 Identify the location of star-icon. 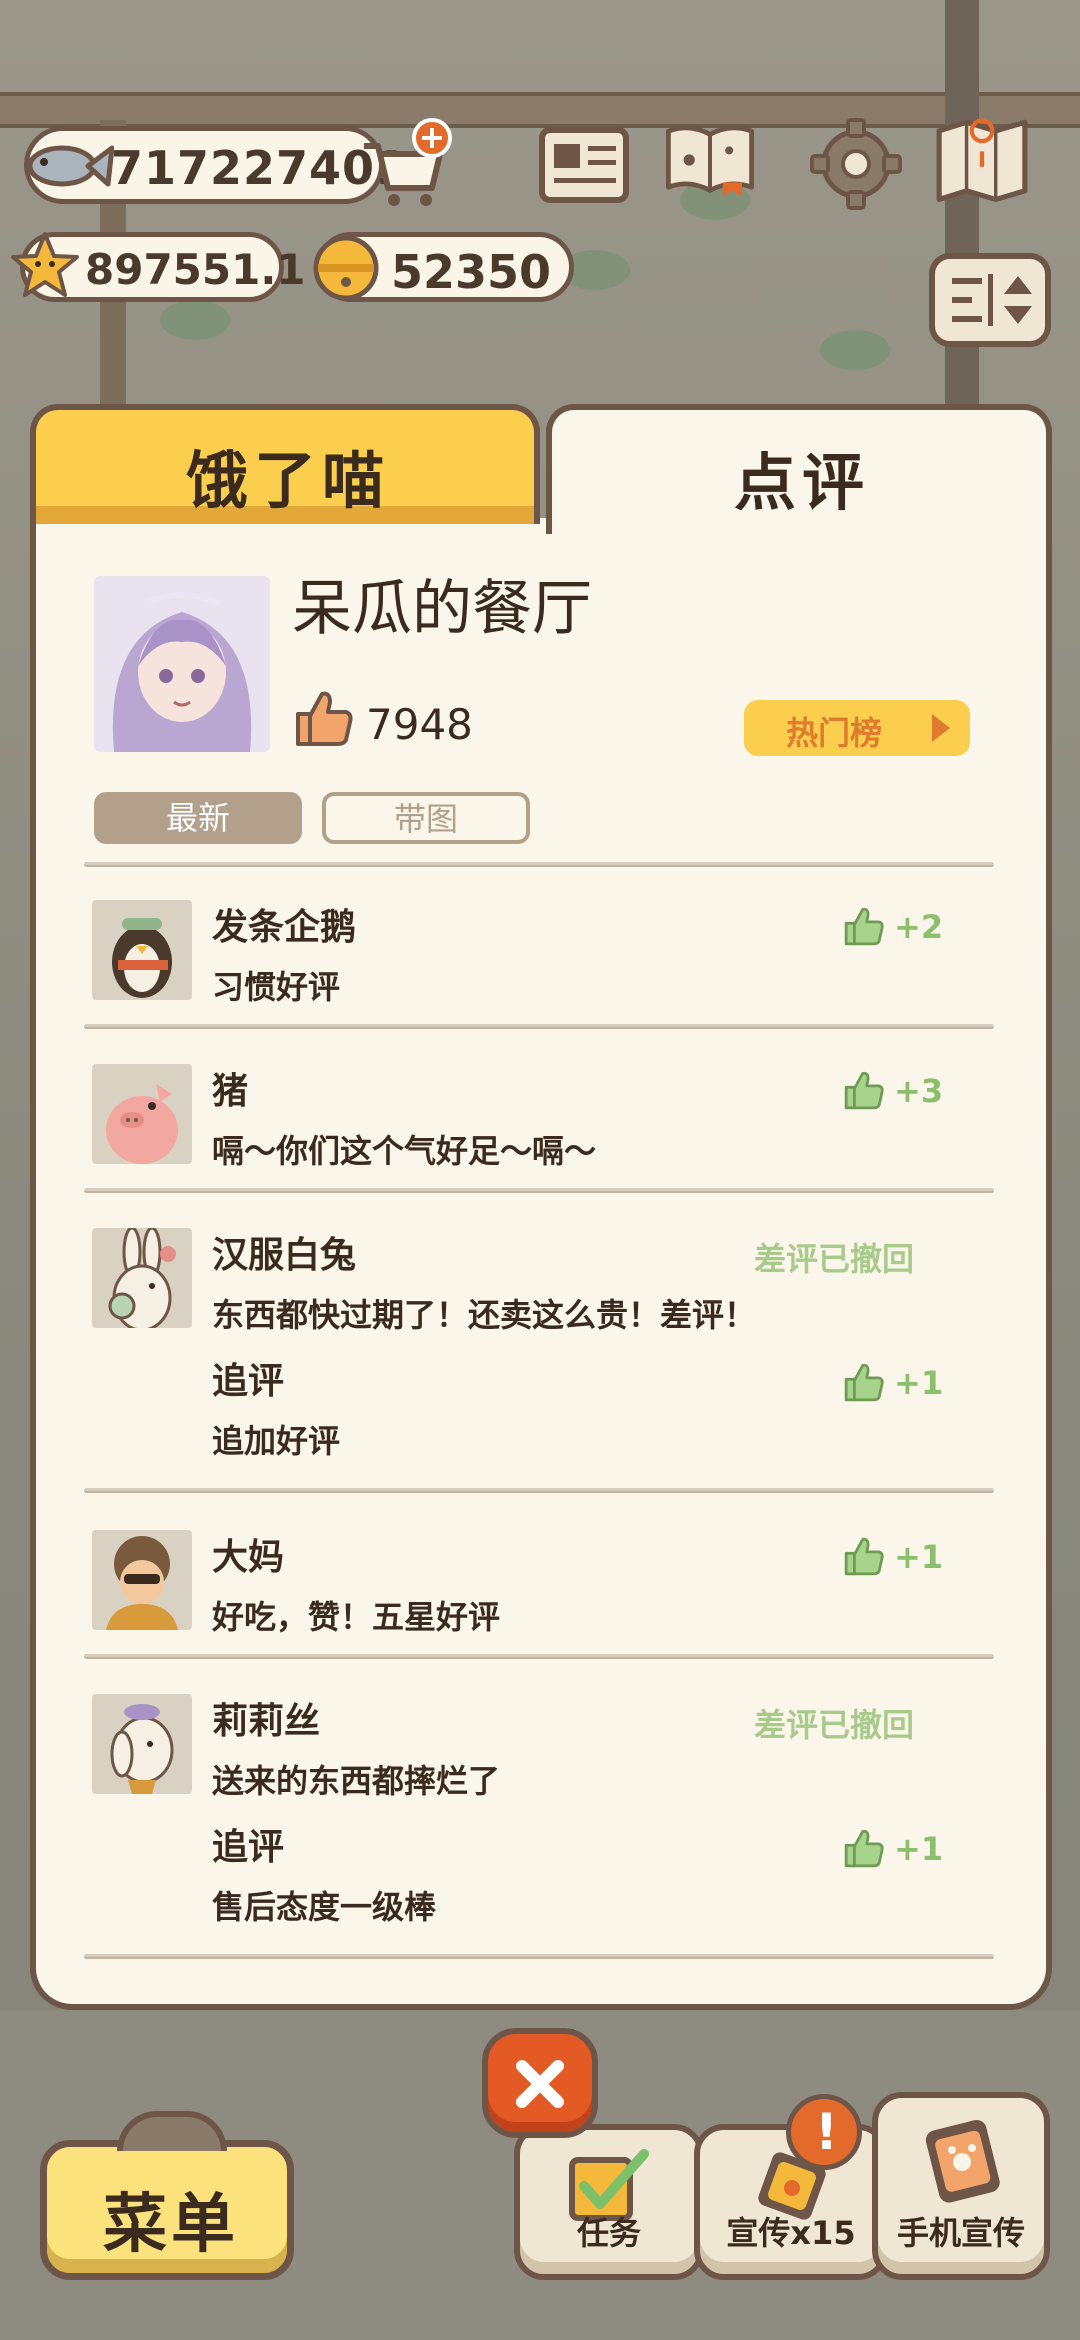
(45, 264).